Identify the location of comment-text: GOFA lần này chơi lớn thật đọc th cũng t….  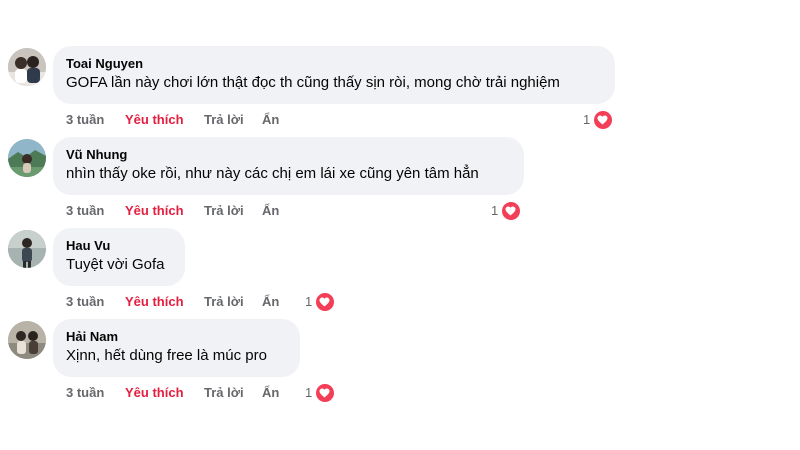
(313, 82).